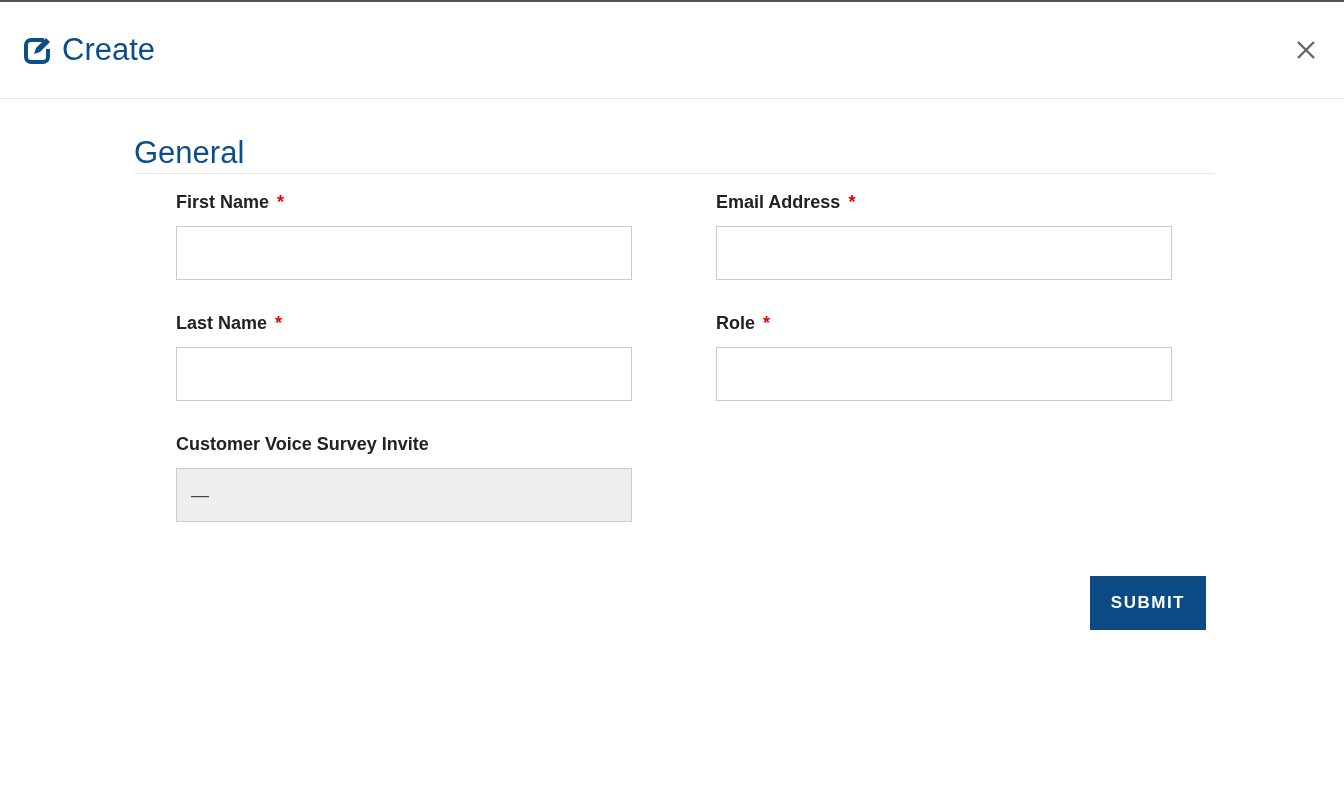 The height and width of the screenshot is (809, 1344). What do you see at coordinates (222, 323) in the screenshot?
I see `field-label: Last Name` at bounding box center [222, 323].